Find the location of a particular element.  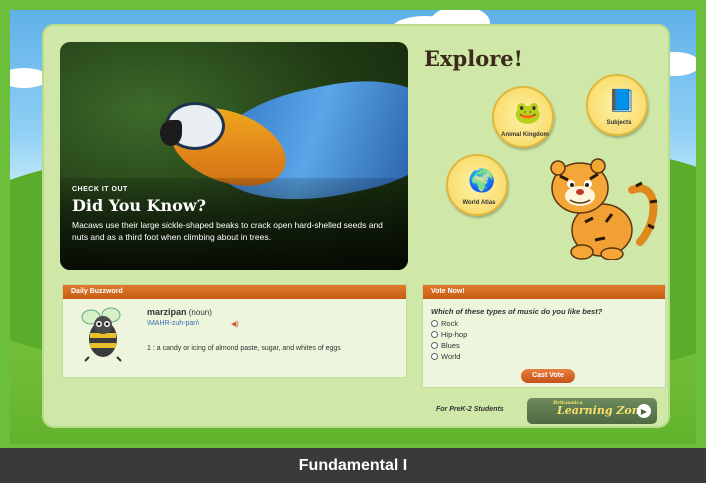

badge-label: Animal Kingdom is located at coordinates (525, 135).